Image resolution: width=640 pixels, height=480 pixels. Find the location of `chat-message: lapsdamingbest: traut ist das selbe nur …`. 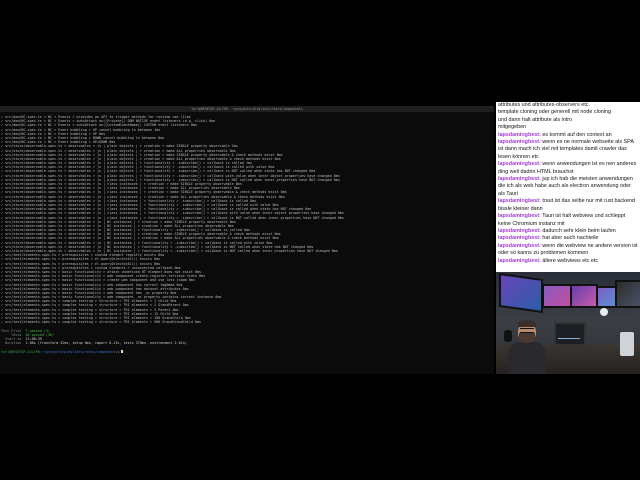

chat-message: lapsdamingbest: traut ist das selbe nur … is located at coordinates (568, 201).